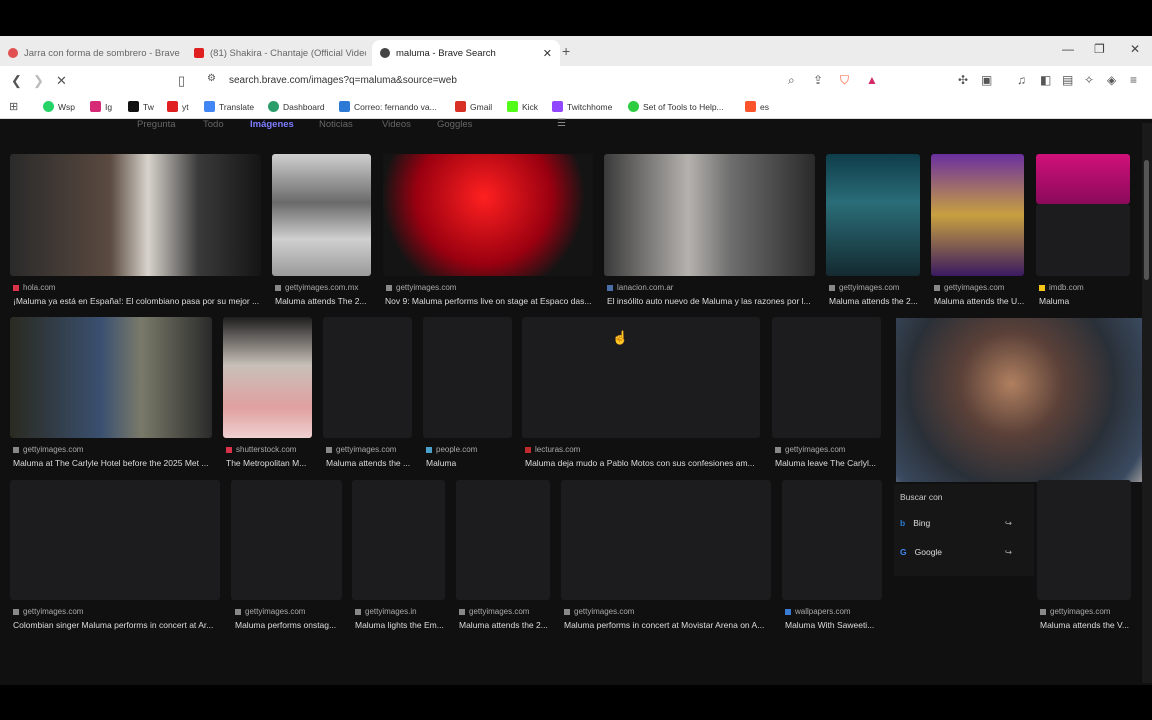 The height and width of the screenshot is (720, 1152). Describe the element at coordinates (791, 80) in the screenshot. I see `zoom-icon: ⌕` at that location.